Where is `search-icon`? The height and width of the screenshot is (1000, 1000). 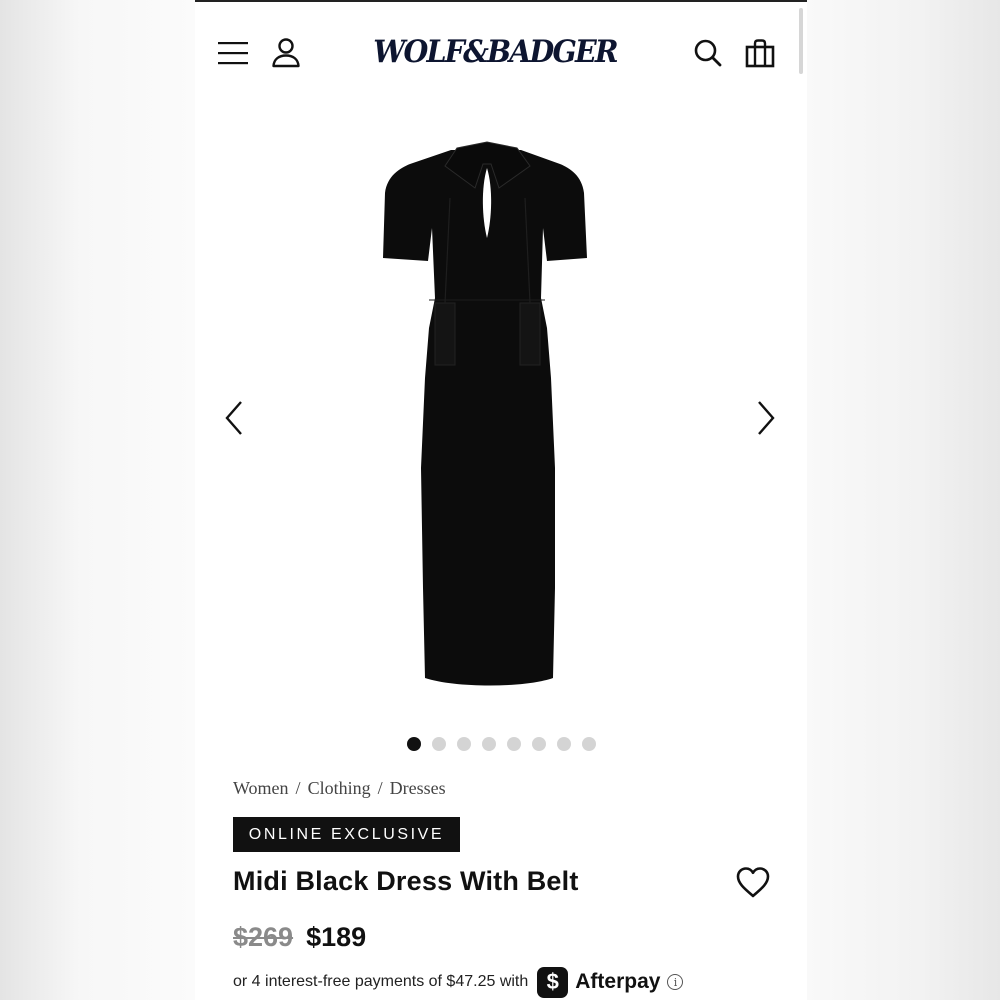 search-icon is located at coordinates (708, 53).